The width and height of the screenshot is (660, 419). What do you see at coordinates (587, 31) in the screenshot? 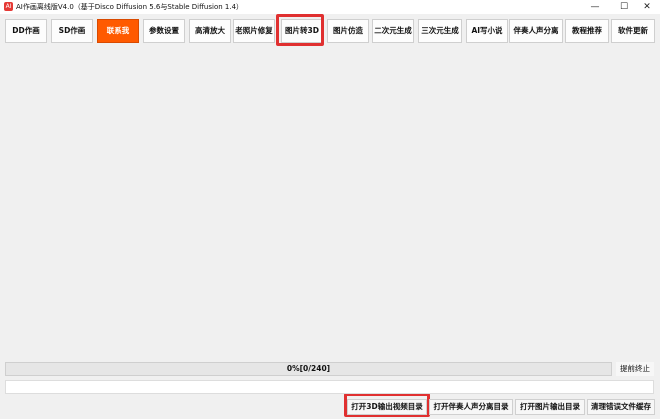
I see `tutorial-button: 教程推荐` at bounding box center [587, 31].